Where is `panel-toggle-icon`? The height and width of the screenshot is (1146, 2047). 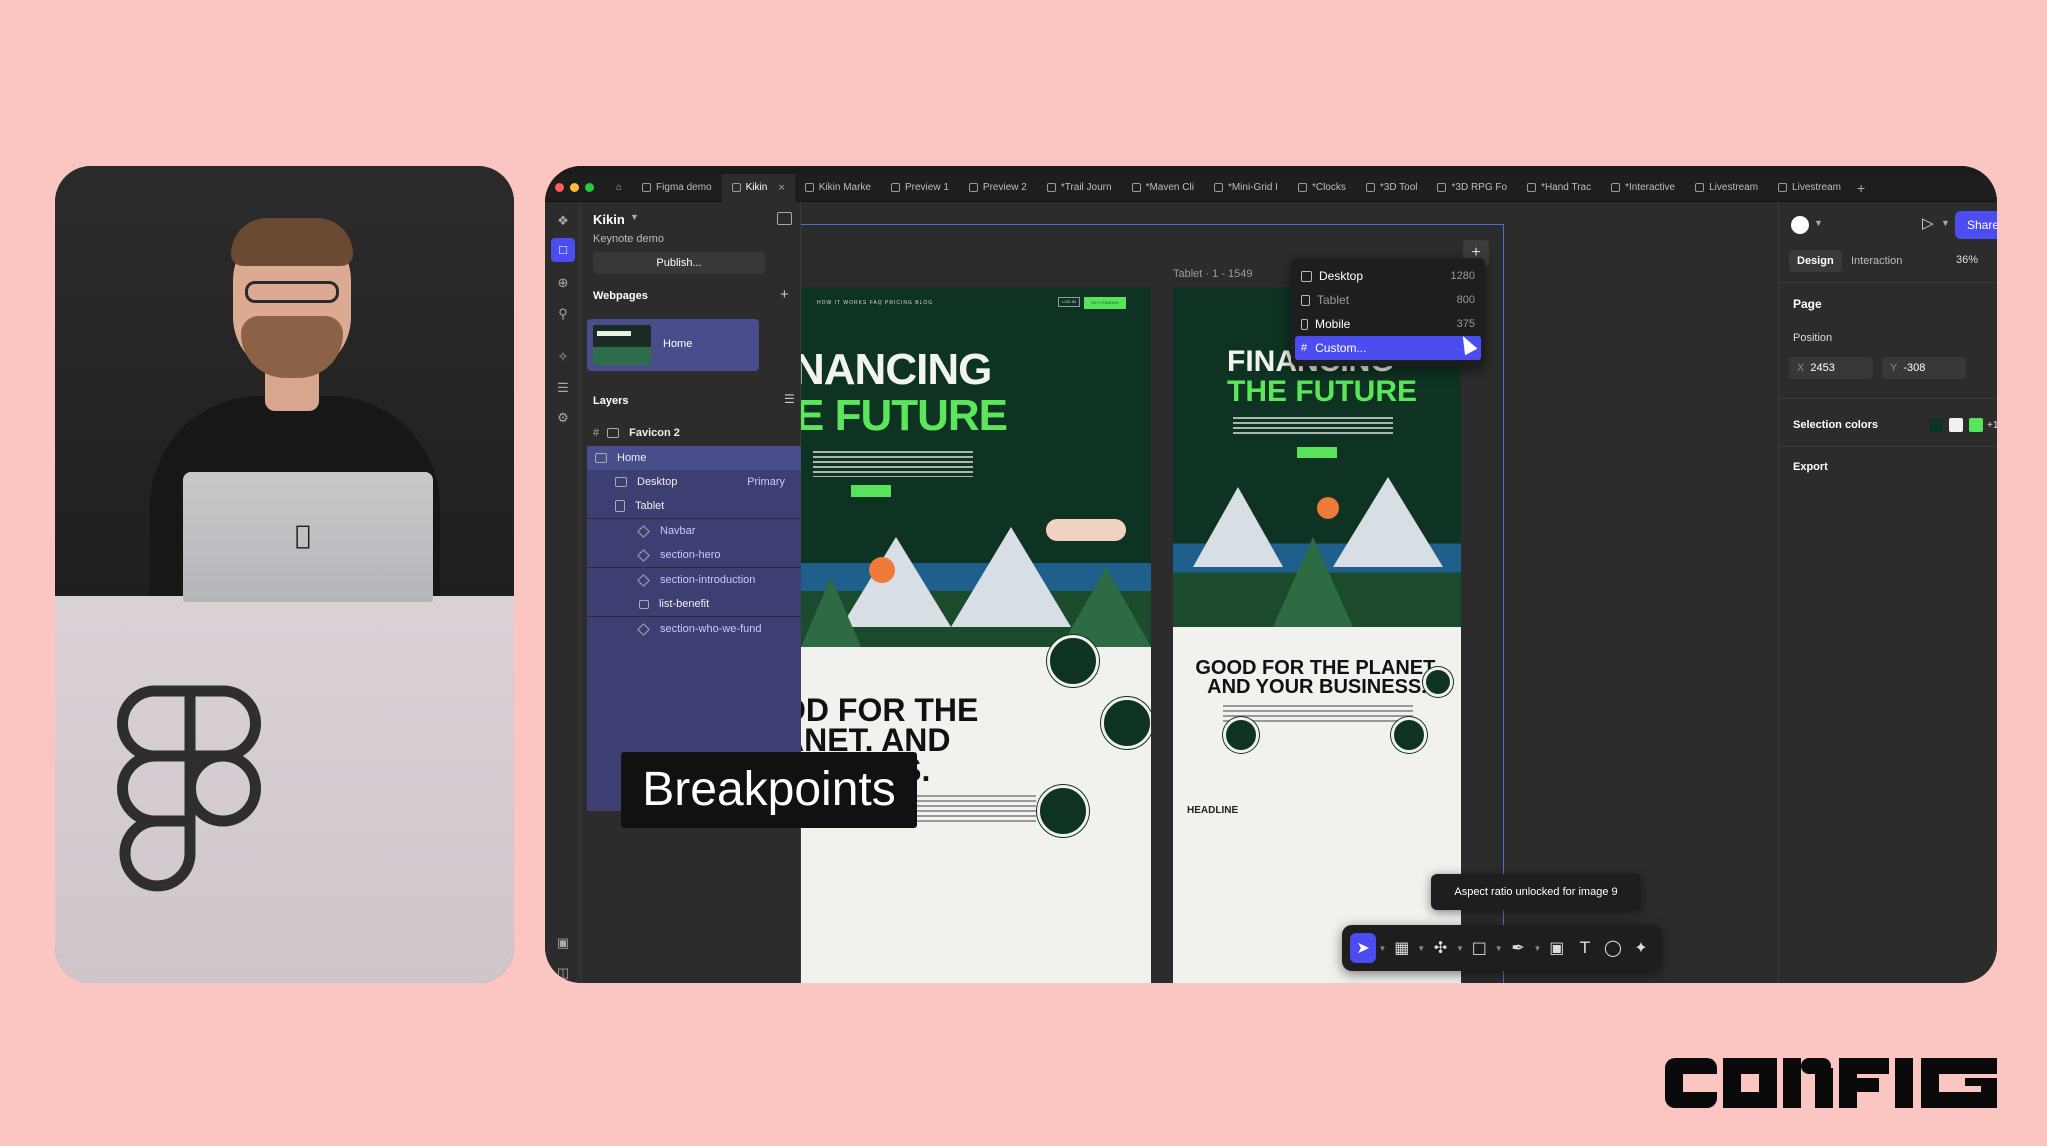
panel-toggle-icon is located at coordinates (784, 218).